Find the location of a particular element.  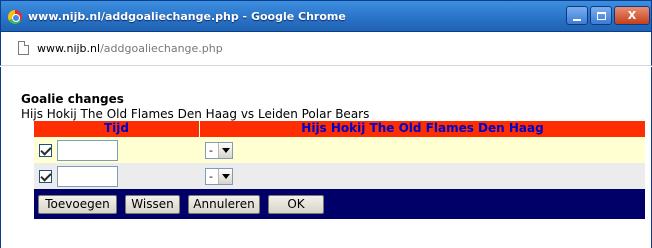

chrome-icon is located at coordinates (15, 17).